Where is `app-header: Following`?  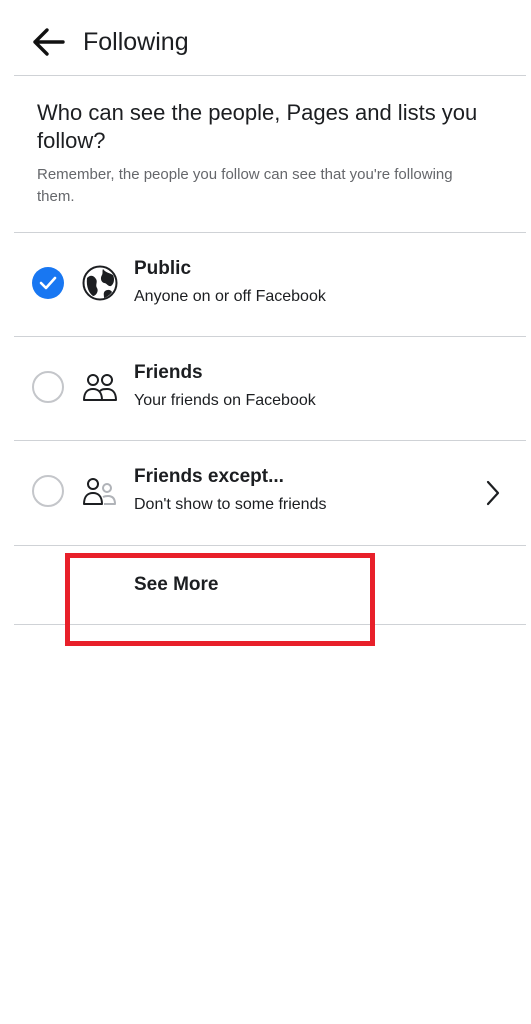 app-header: Following is located at coordinates (265, 38).